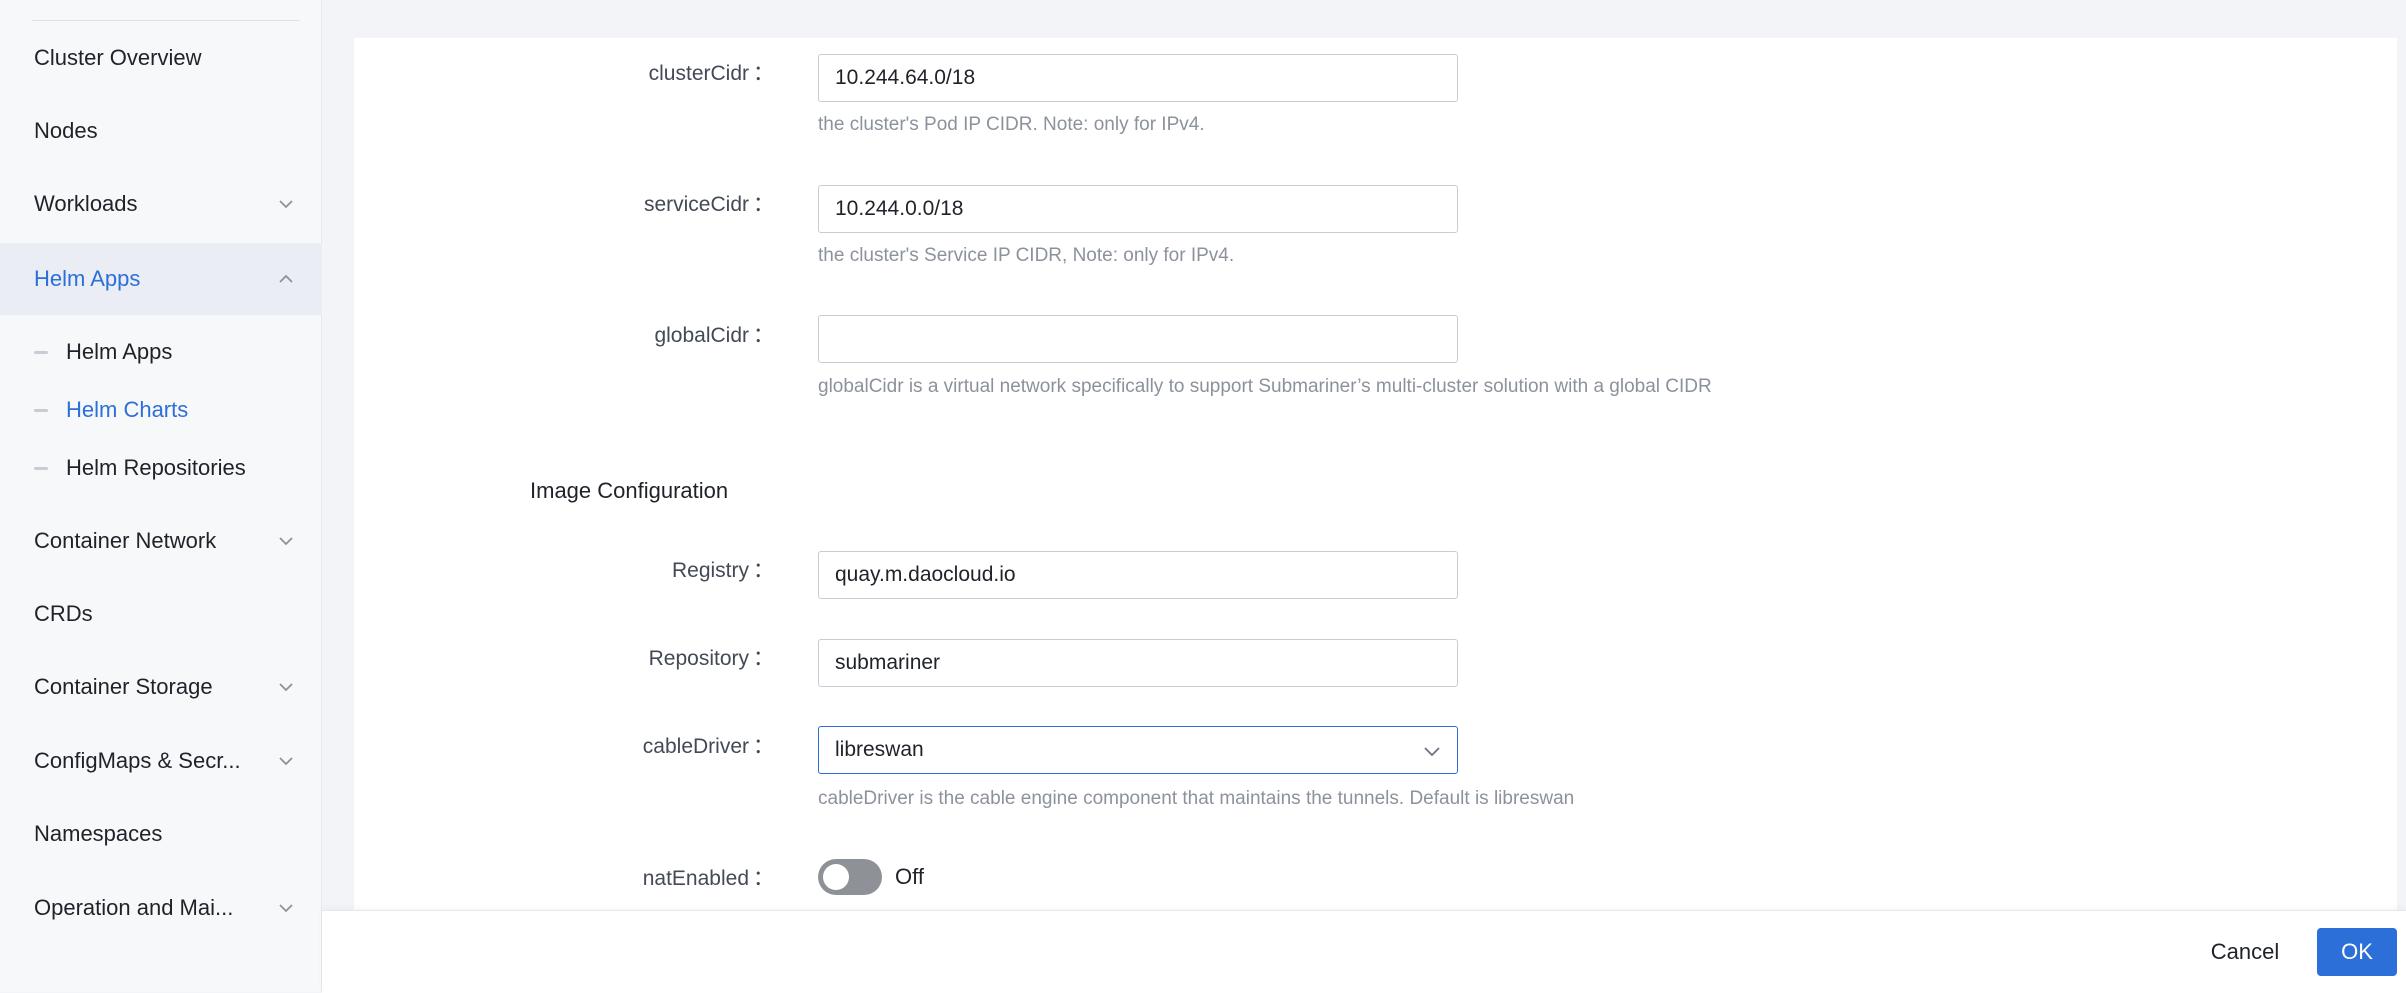 The image size is (2406, 993). I want to click on sidebar-subitem-helm-repositories: Helm Repositories, so click(161, 468).